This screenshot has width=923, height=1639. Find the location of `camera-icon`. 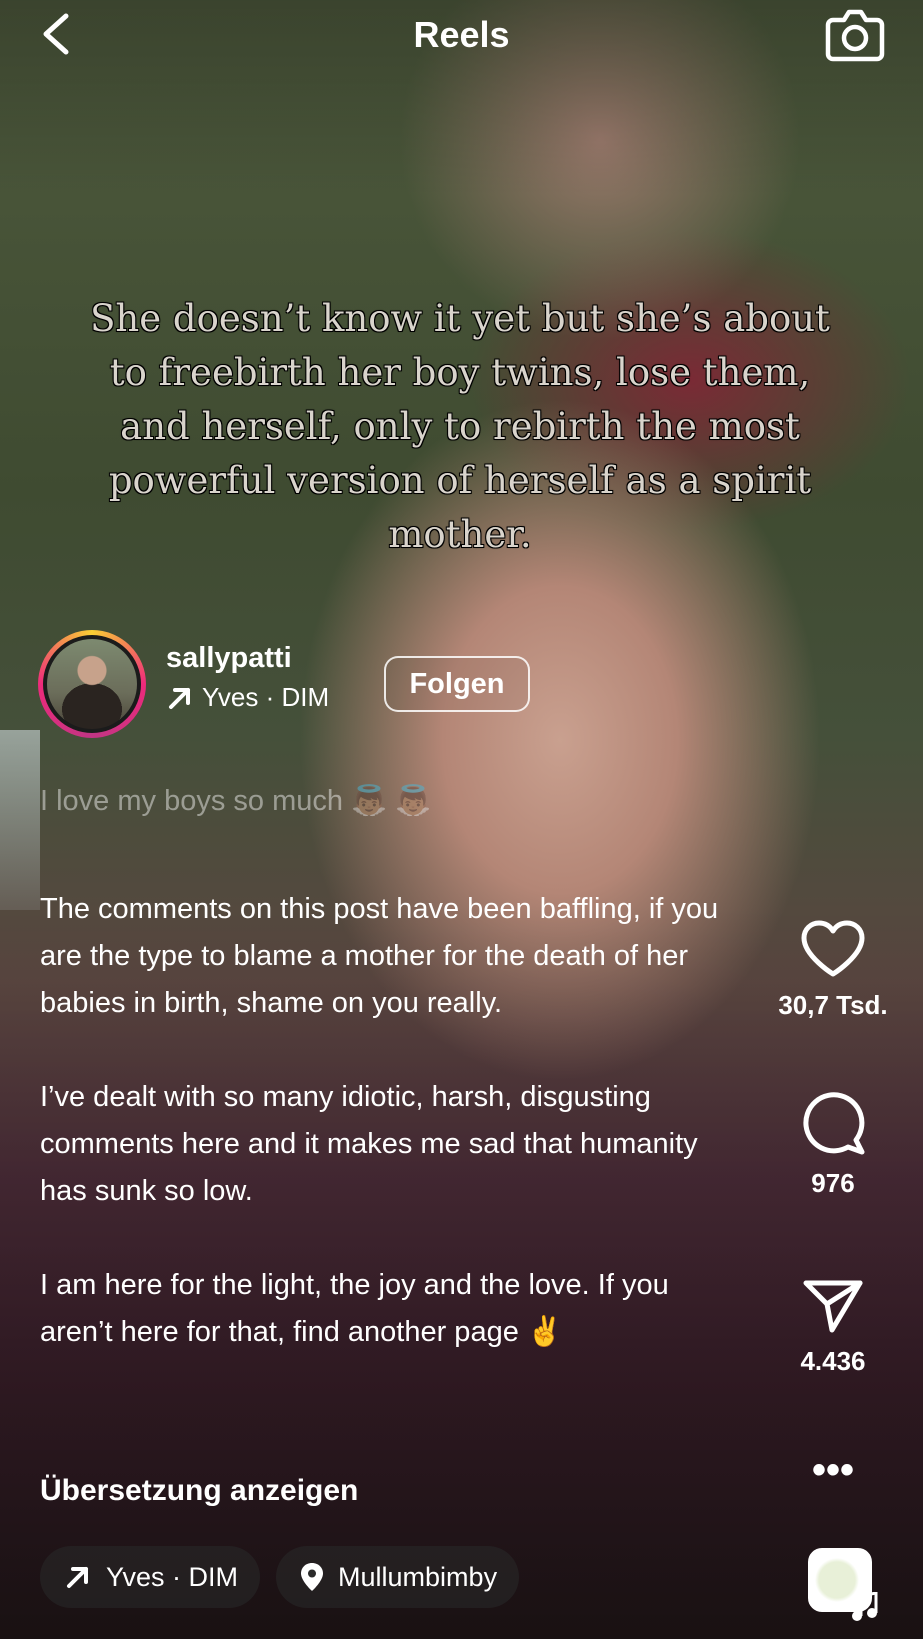

camera-icon is located at coordinates (855, 35).